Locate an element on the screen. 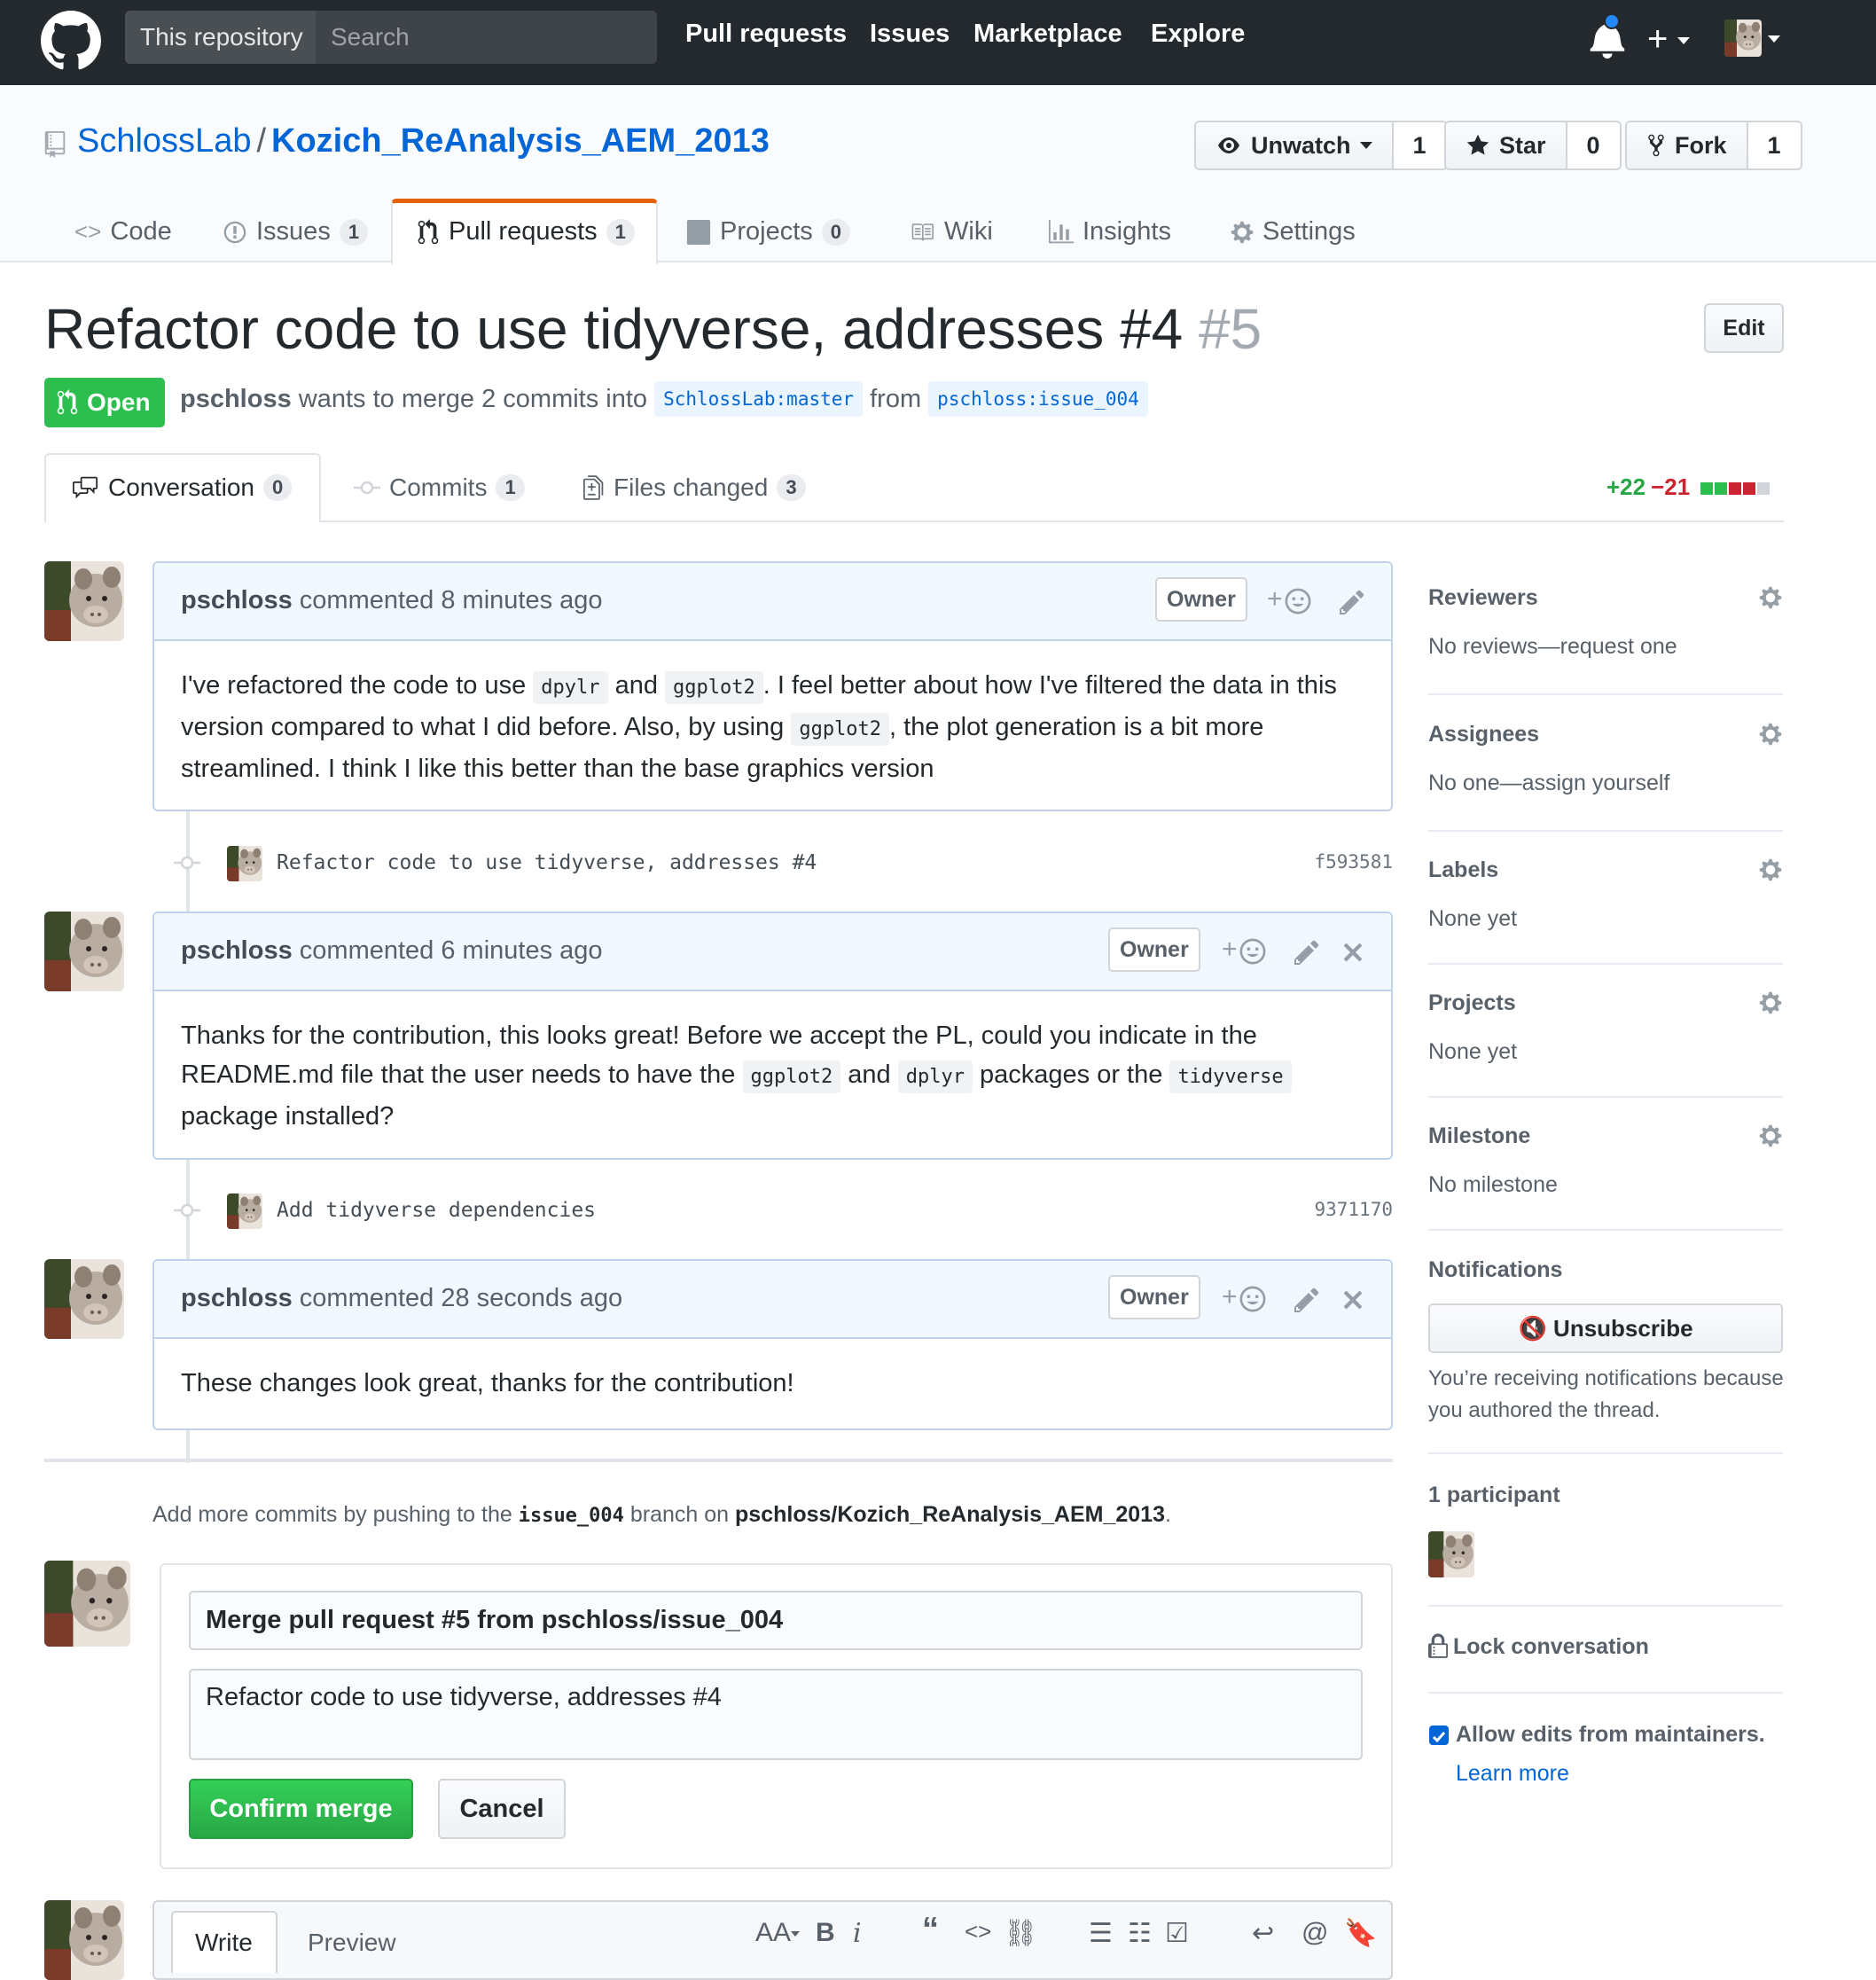 Image resolution: width=1876 pixels, height=1980 pixels. lock-conversation-link: Lock conversation is located at coordinates (1538, 1646).